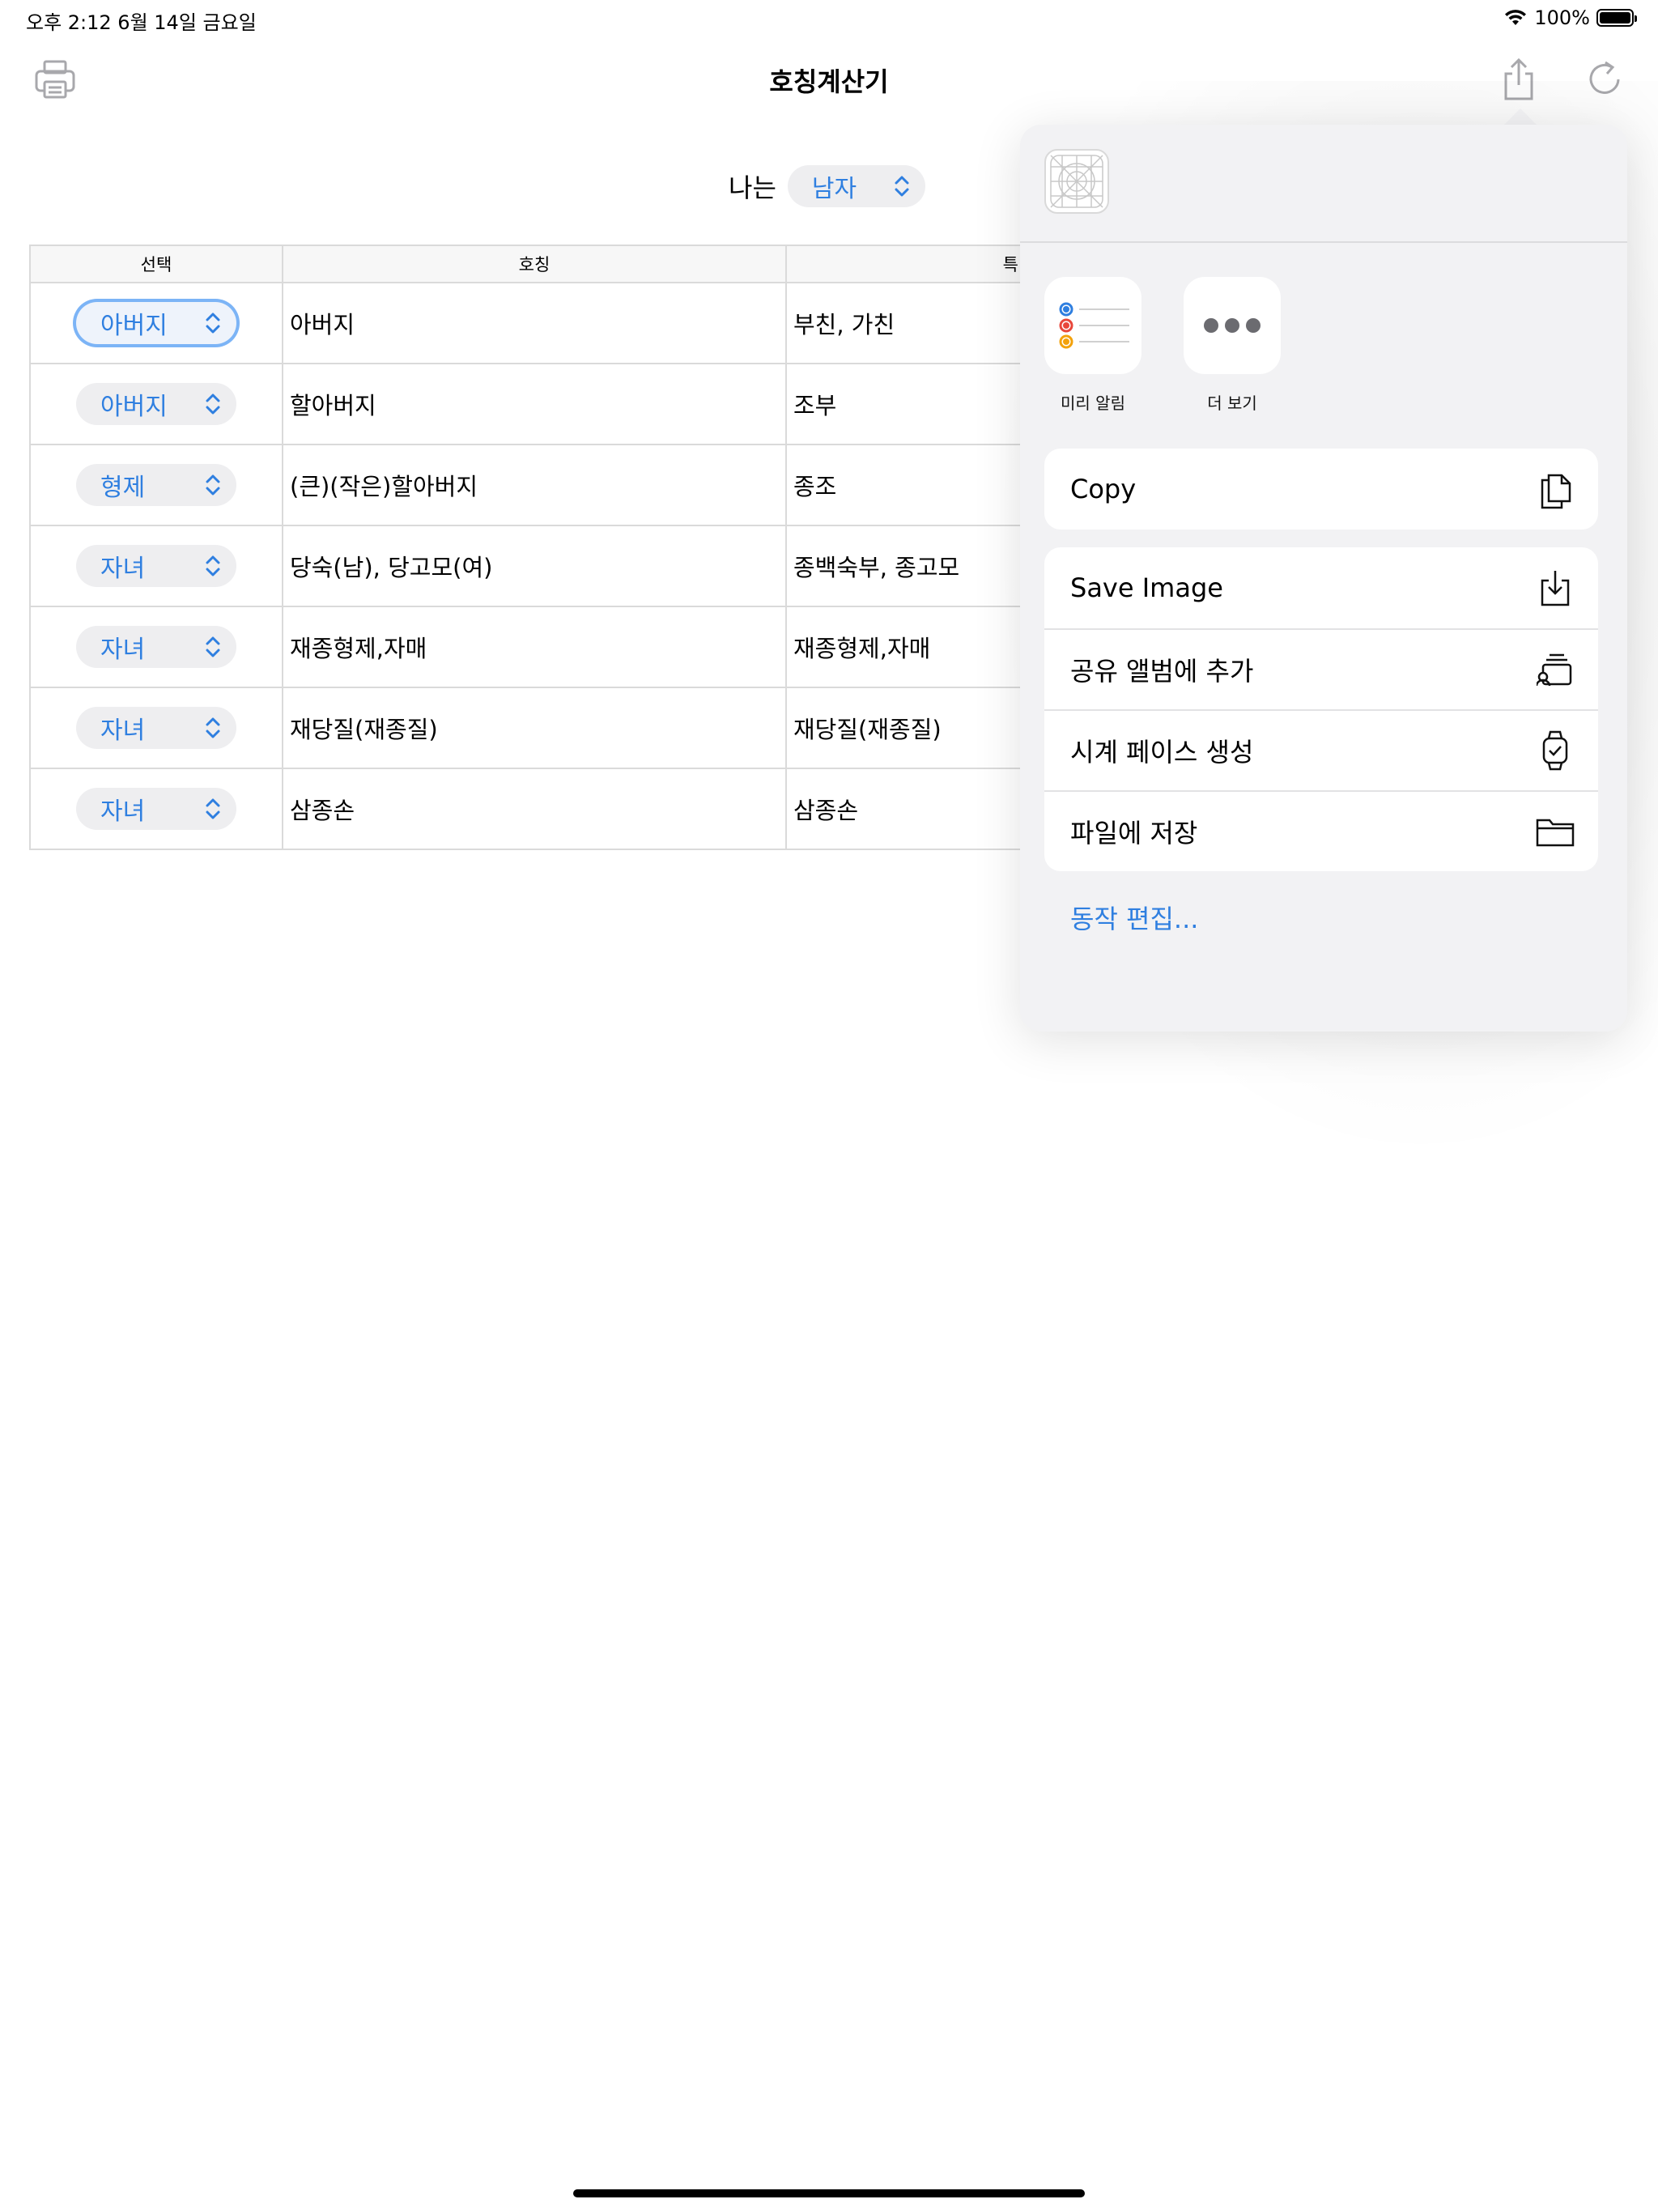 This screenshot has height=2212, width=1658. What do you see at coordinates (123, 488) in the screenshot?
I see `relation-value: 형제` at bounding box center [123, 488].